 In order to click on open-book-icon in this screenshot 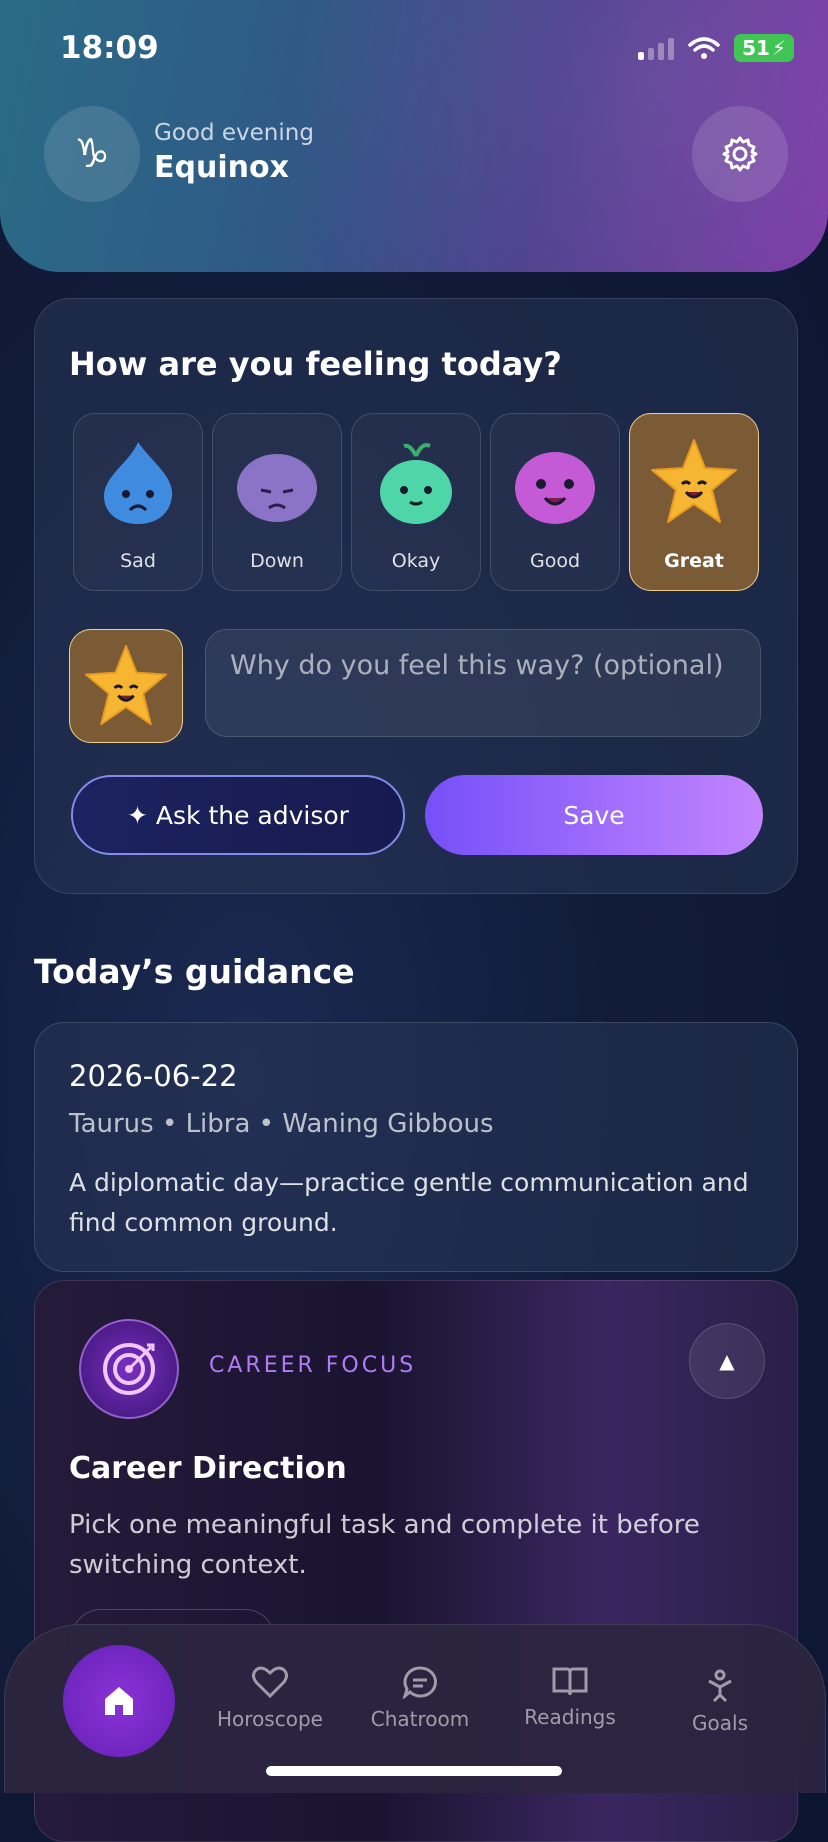, I will do `click(570, 1681)`.